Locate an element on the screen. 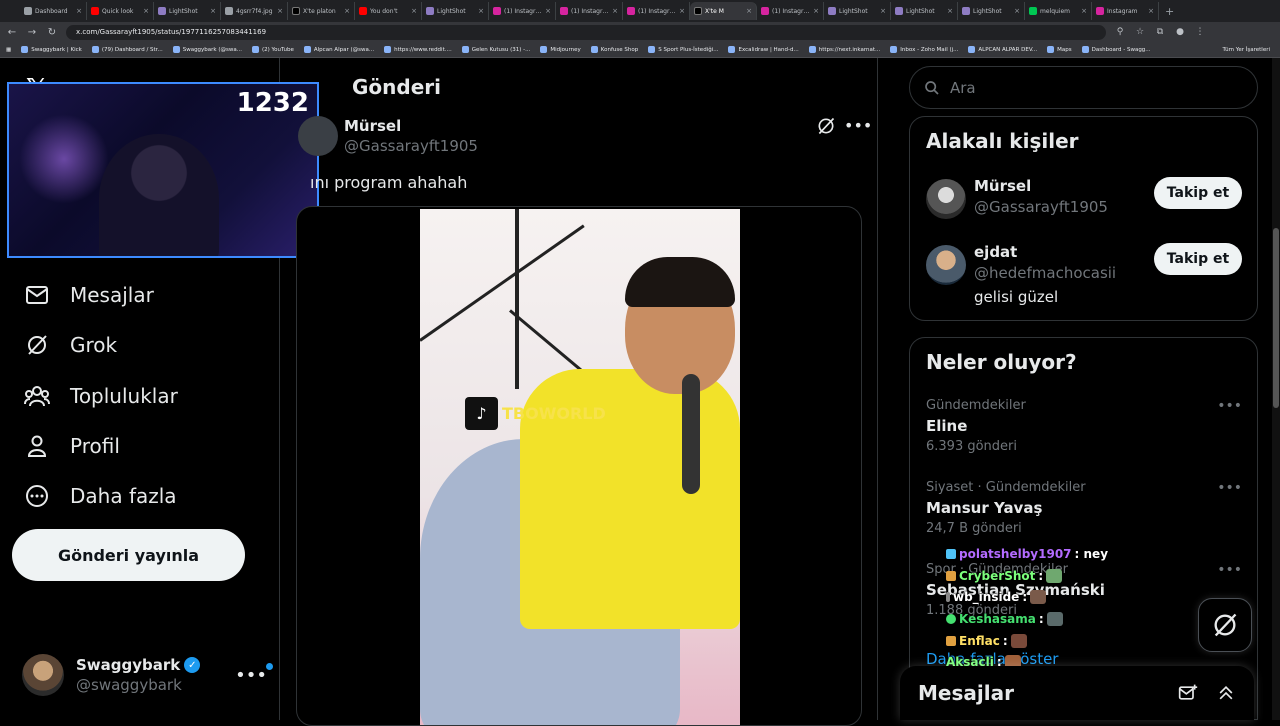 The width and height of the screenshot is (1280, 726). post-author-handle: @Gassarayft1905 is located at coordinates (411, 146).